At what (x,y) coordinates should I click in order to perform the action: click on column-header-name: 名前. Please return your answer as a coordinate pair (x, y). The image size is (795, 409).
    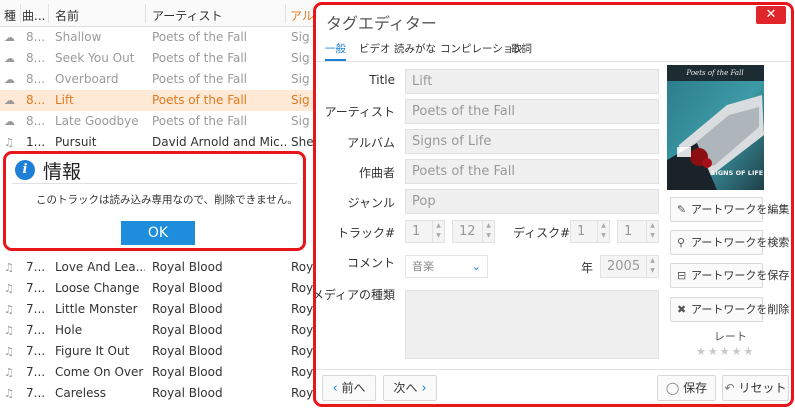
    Looking at the image, I should click on (67, 15).